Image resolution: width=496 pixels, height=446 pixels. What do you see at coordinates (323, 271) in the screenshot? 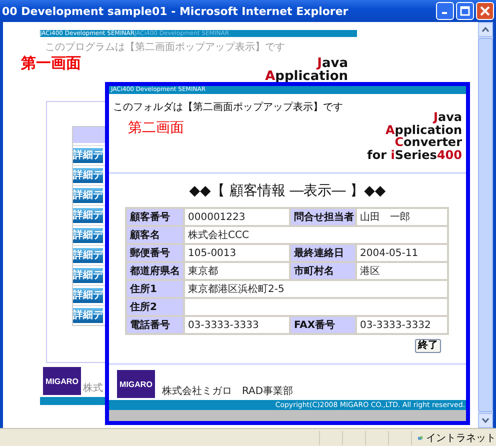
I see `field-label: 市町村名` at bounding box center [323, 271].